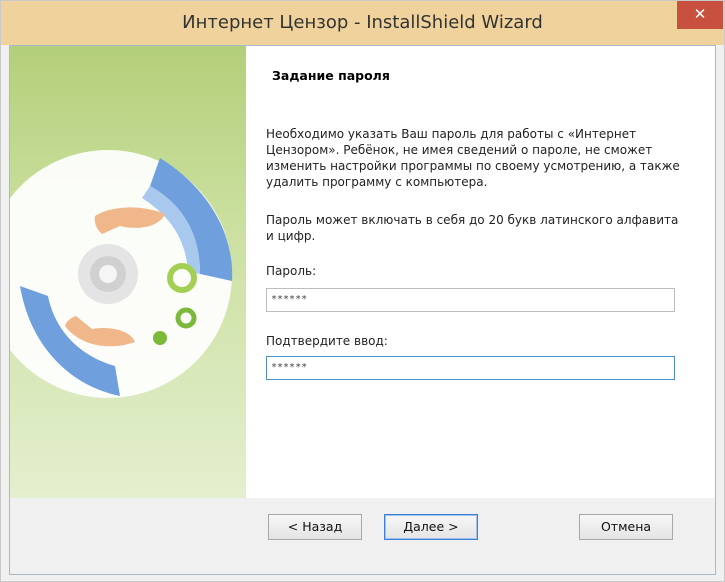 The height and width of the screenshot is (582, 725). I want to click on close-icon: ✕, so click(700, 14).